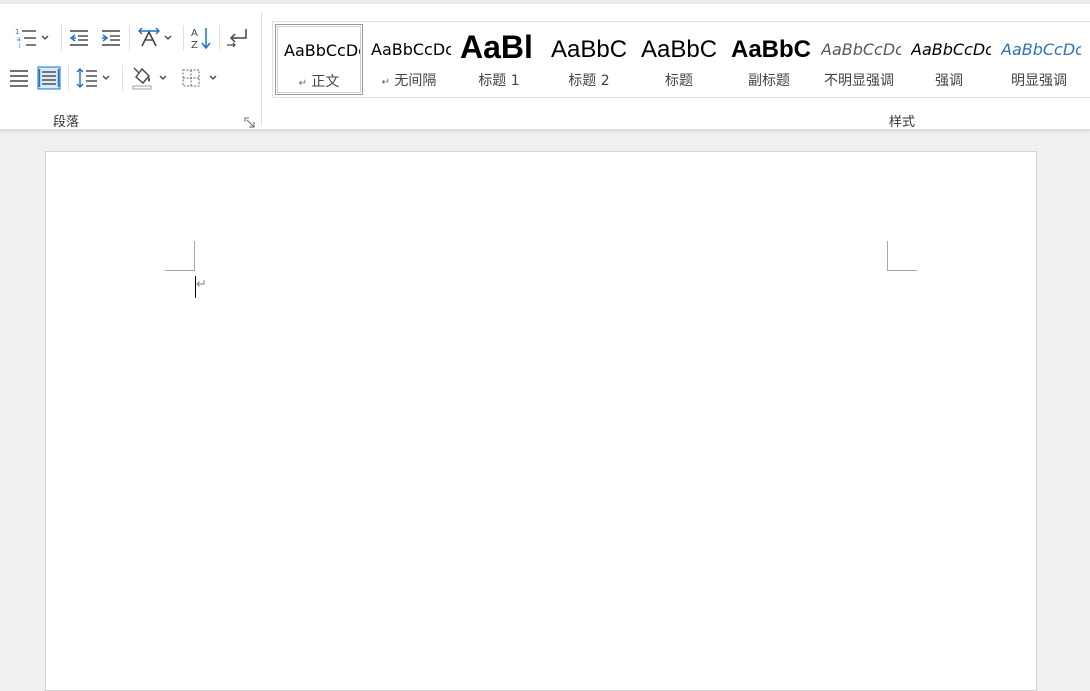 The image size is (1090, 691). I want to click on style-no-spacing: AaBbCcDc ↵ 无间隔, so click(409, 59).